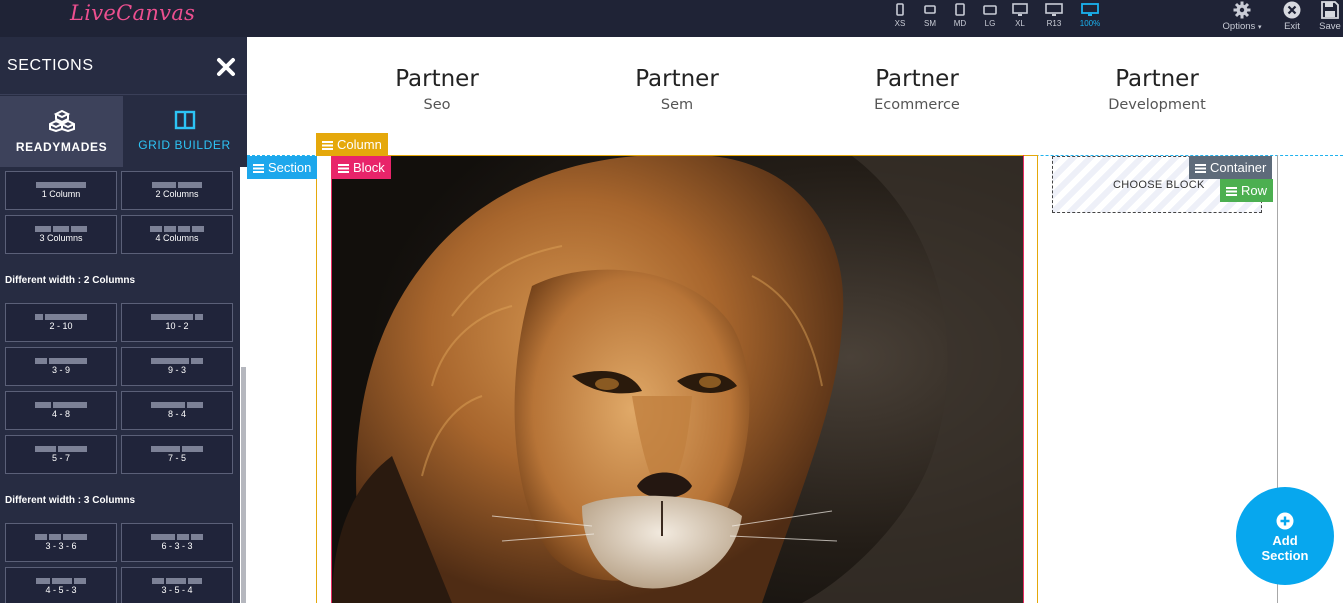  Describe the element at coordinates (1330, 26) in the screenshot. I see `save-label: Save` at that location.